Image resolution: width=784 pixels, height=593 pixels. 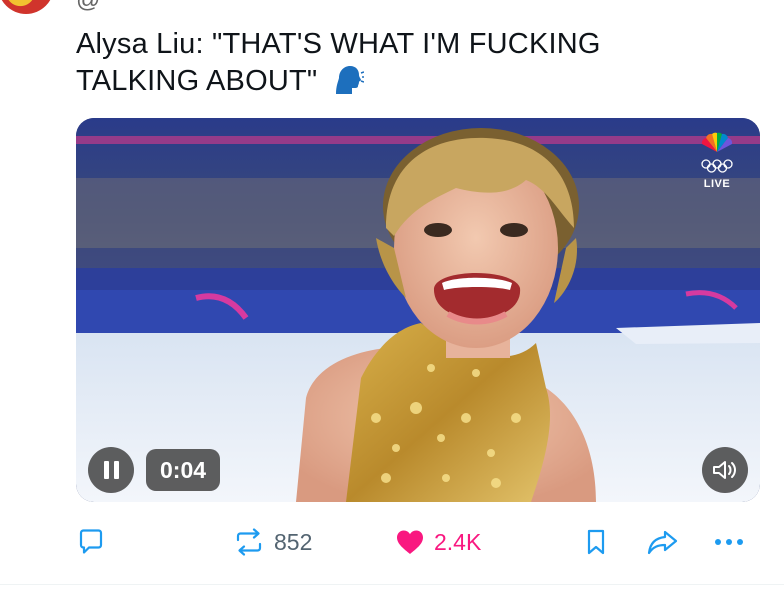 I want to click on nbc-peacock-logo: LIVE, so click(x=717, y=161).